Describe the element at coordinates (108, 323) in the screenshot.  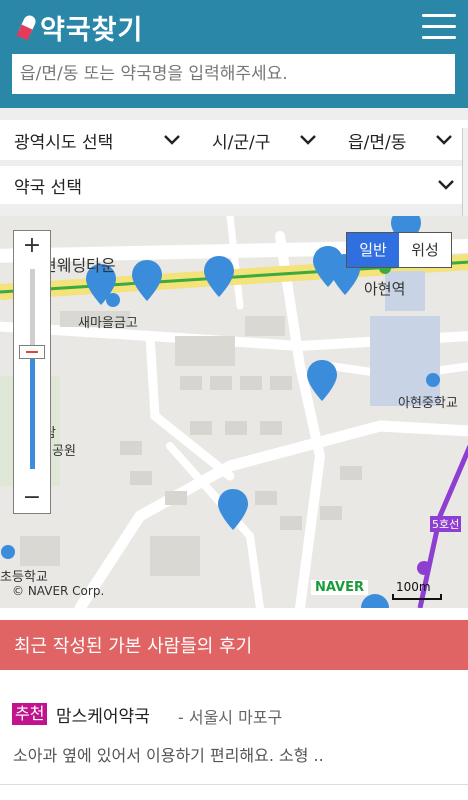
I see `map-label-bank: 새마을금고` at that location.